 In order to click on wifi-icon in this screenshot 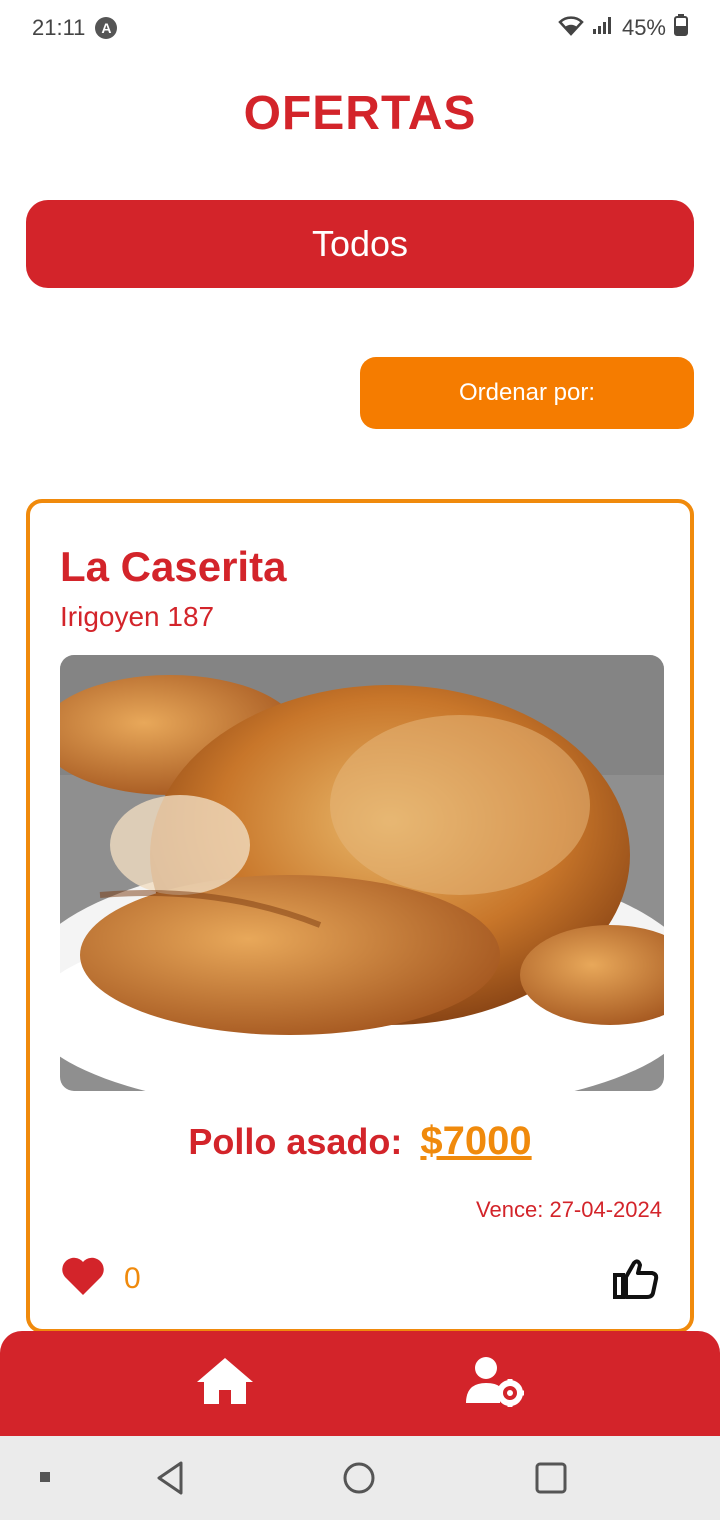, I will do `click(571, 28)`.